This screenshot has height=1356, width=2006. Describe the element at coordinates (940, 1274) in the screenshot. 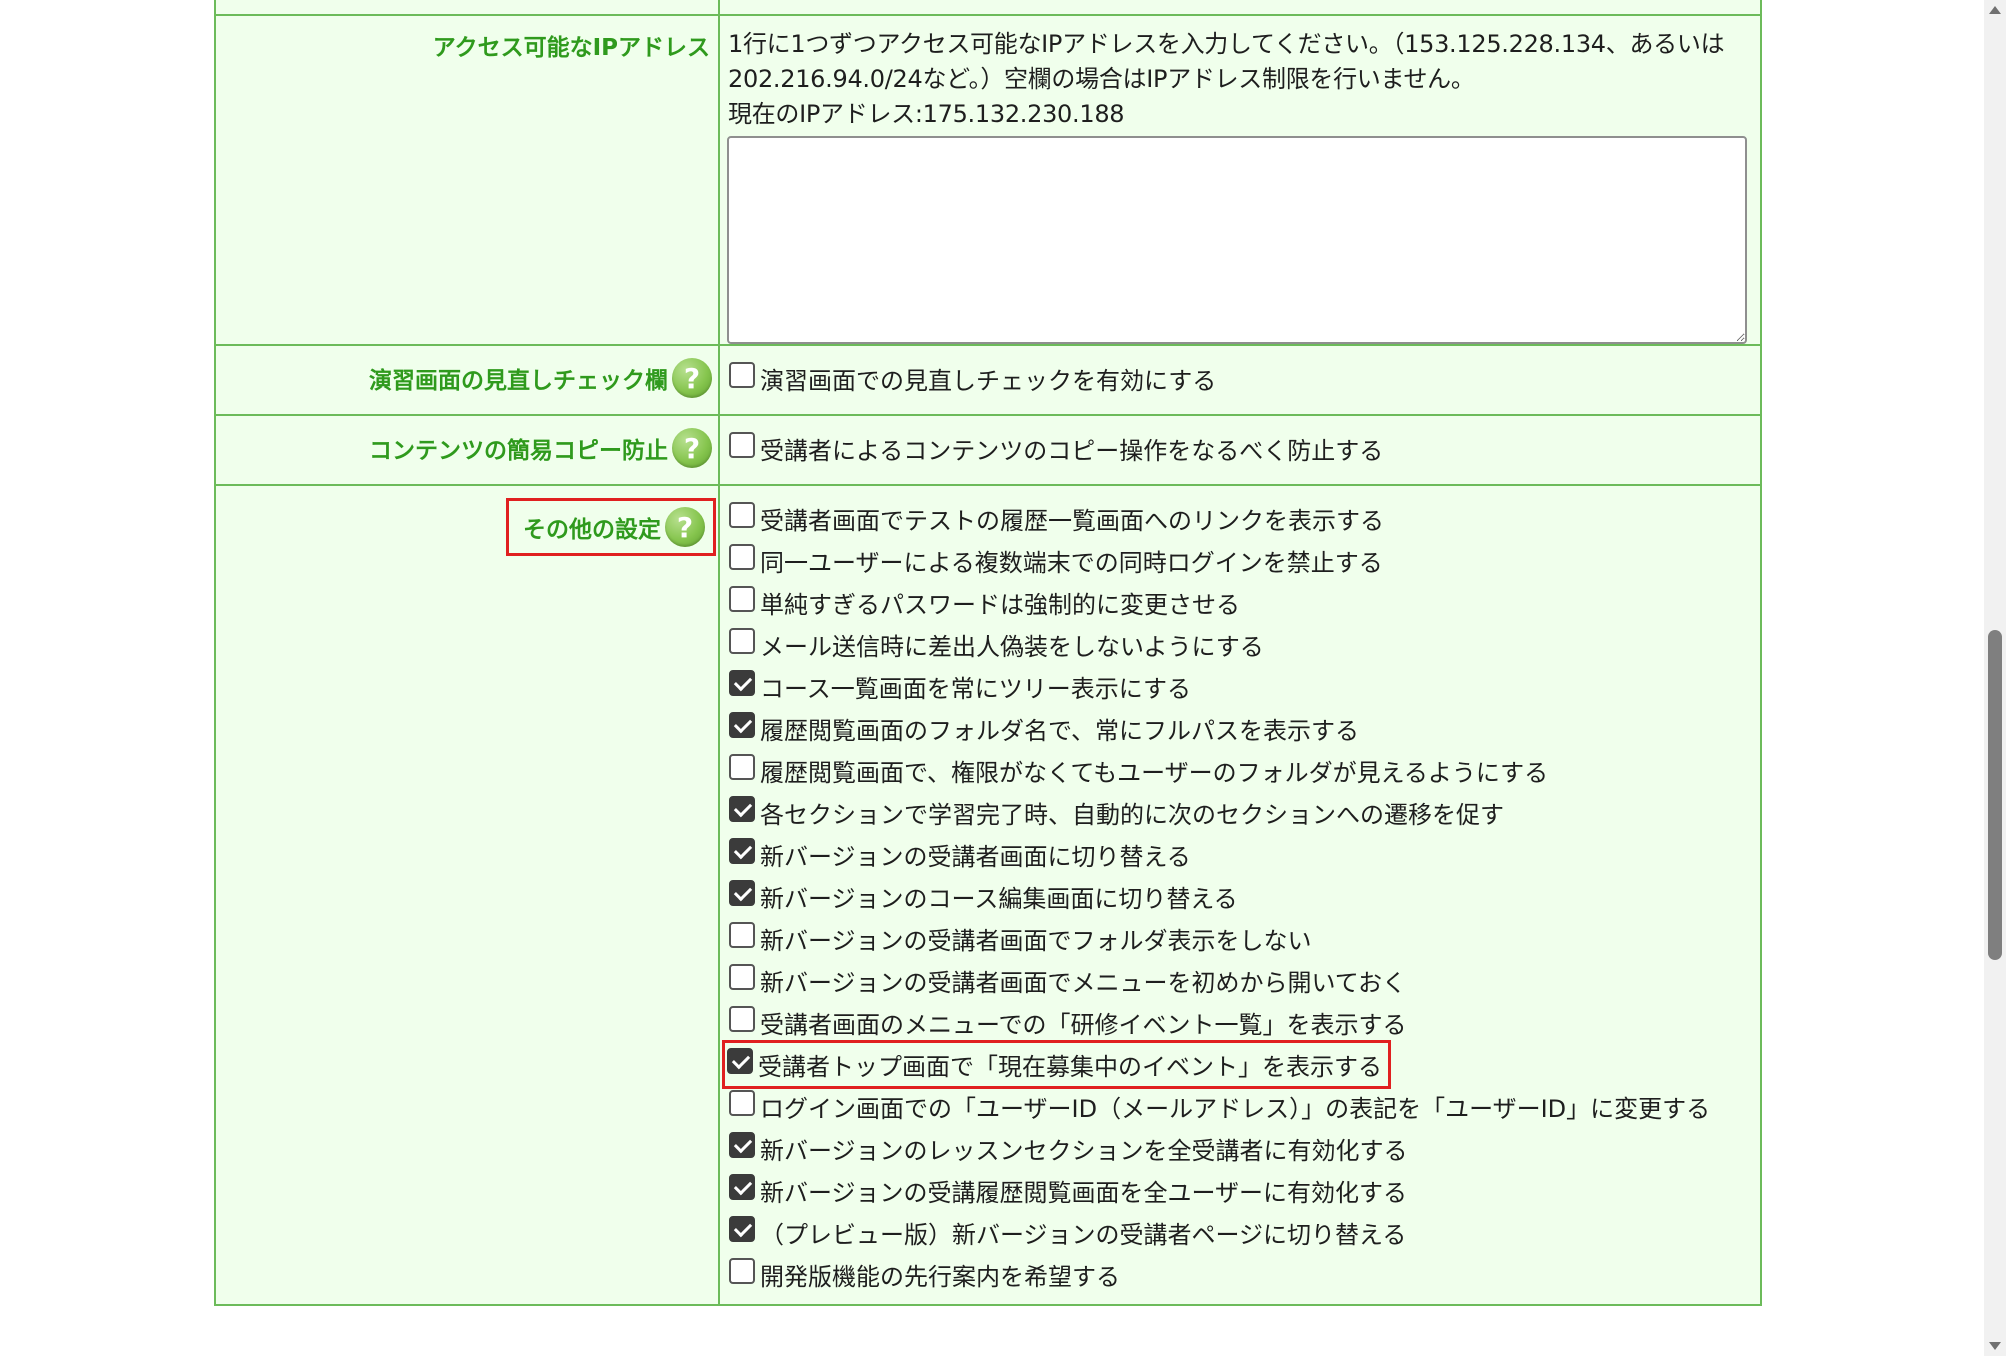

I see `checkbox-label: 開発版機能の先行案内を希望する` at that location.